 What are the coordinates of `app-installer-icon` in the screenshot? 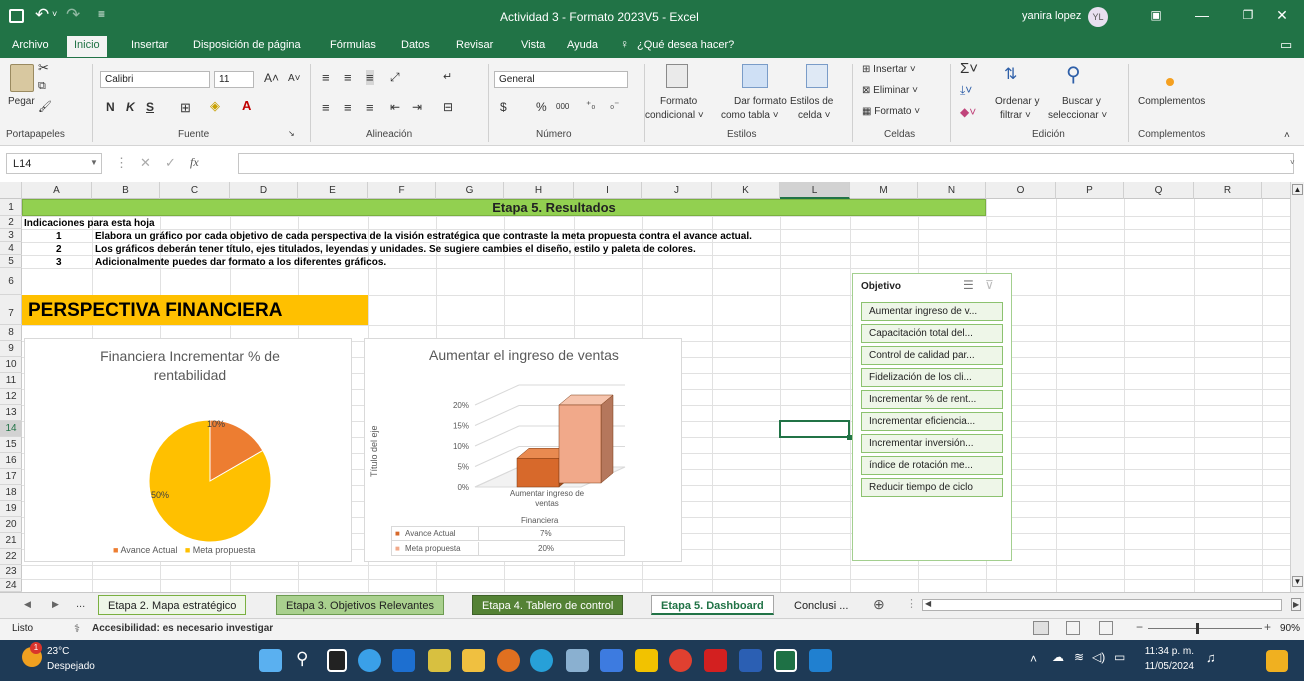 It's located at (577, 660).